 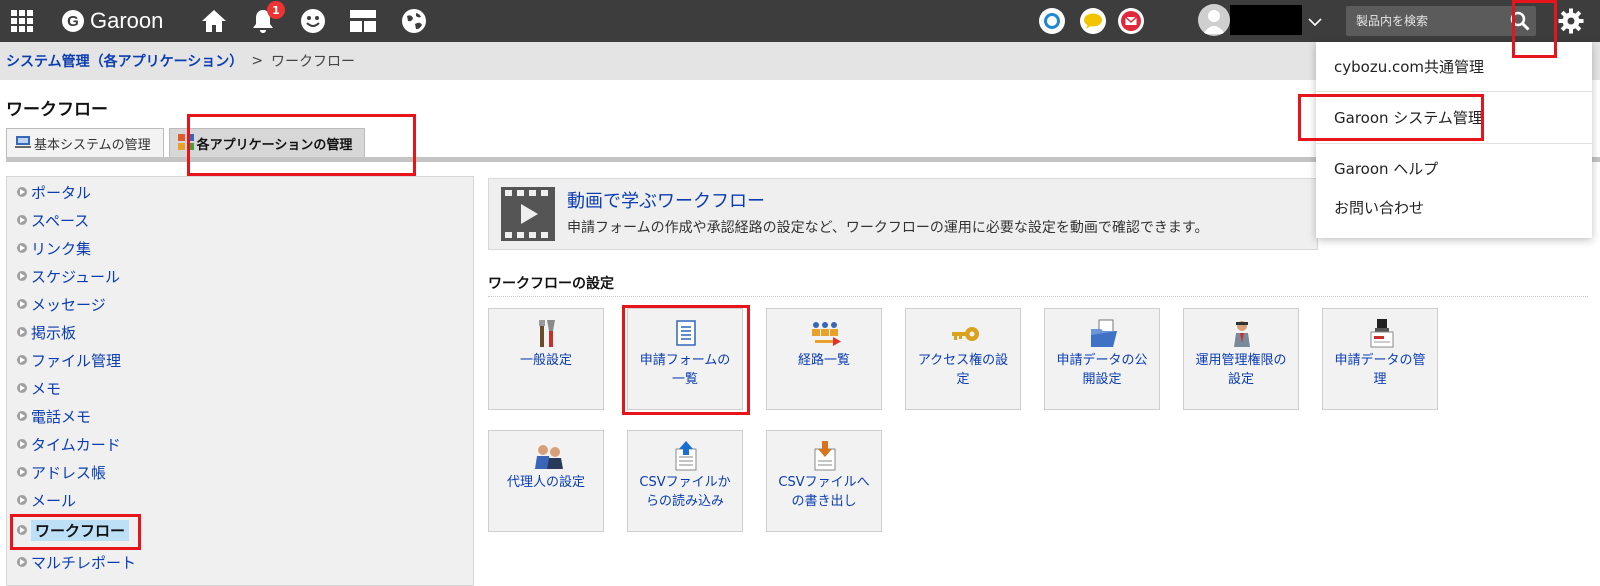 I want to click on garoon-logo: G Garoon, so click(x=122, y=21).